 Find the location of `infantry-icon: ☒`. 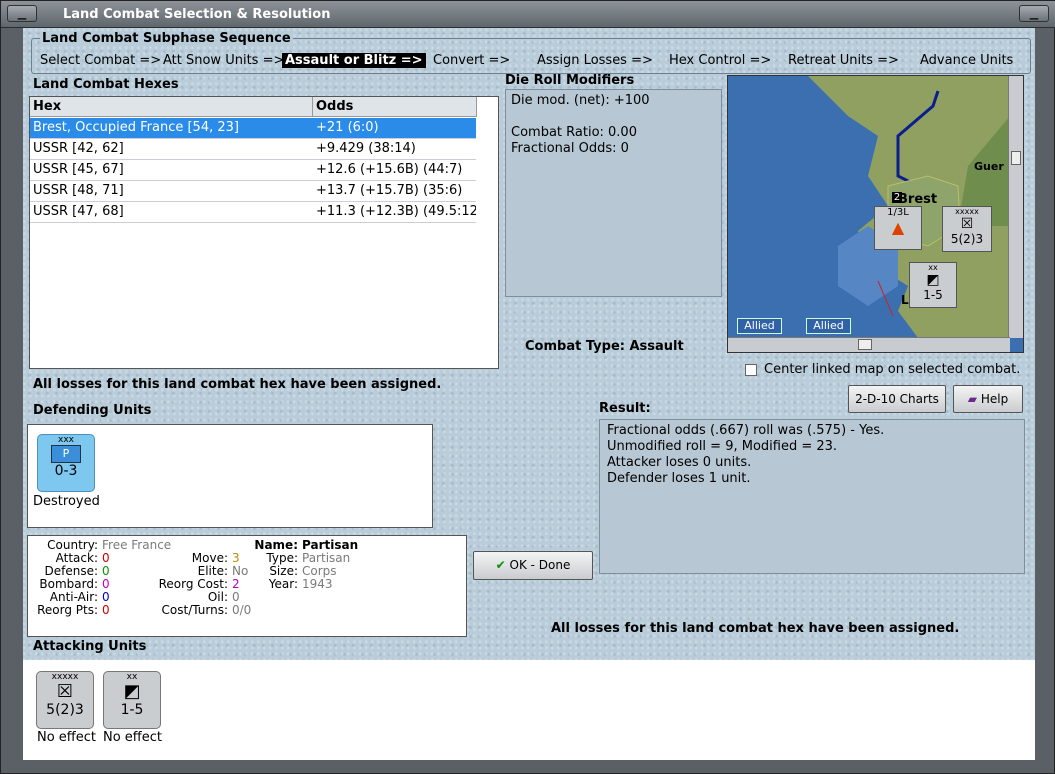

infantry-icon: ☒ is located at coordinates (967, 224).